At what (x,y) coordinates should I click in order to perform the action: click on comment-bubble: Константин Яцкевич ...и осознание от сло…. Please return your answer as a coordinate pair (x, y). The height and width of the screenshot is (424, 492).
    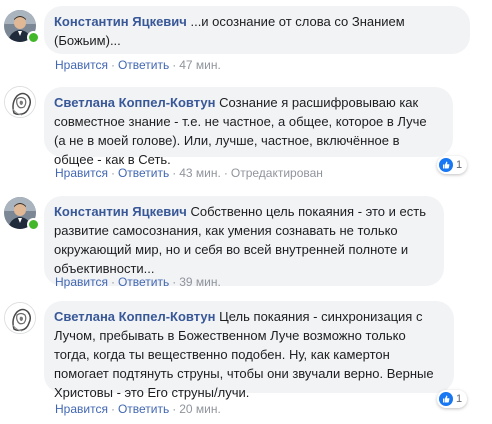
    Looking at the image, I should click on (257, 30).